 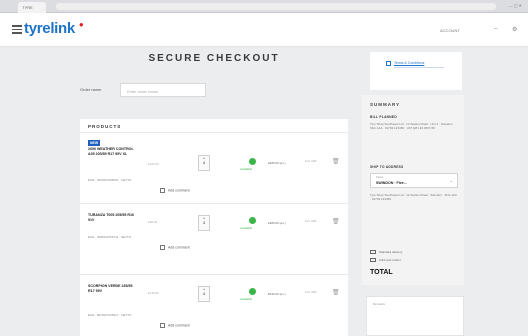 I want to click on user-icon: –, so click(x=495, y=29).